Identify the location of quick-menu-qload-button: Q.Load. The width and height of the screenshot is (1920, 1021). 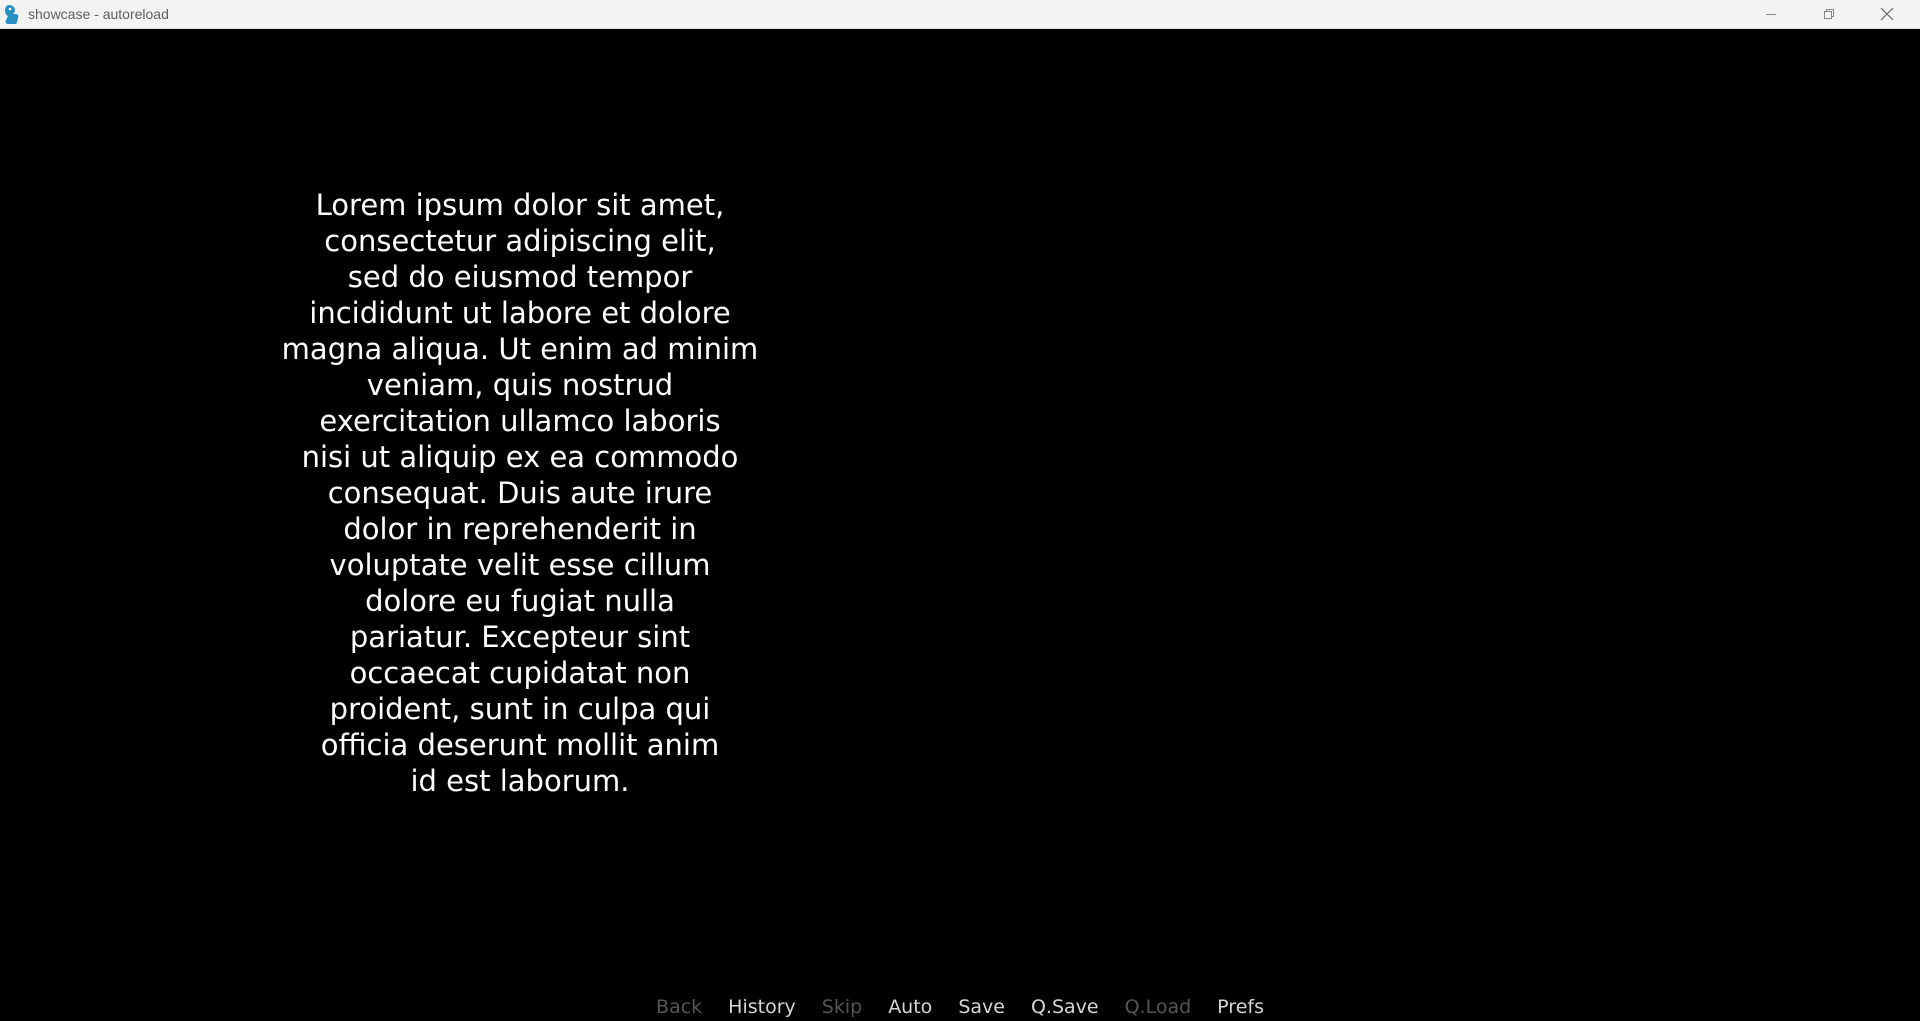
(1158, 1007).